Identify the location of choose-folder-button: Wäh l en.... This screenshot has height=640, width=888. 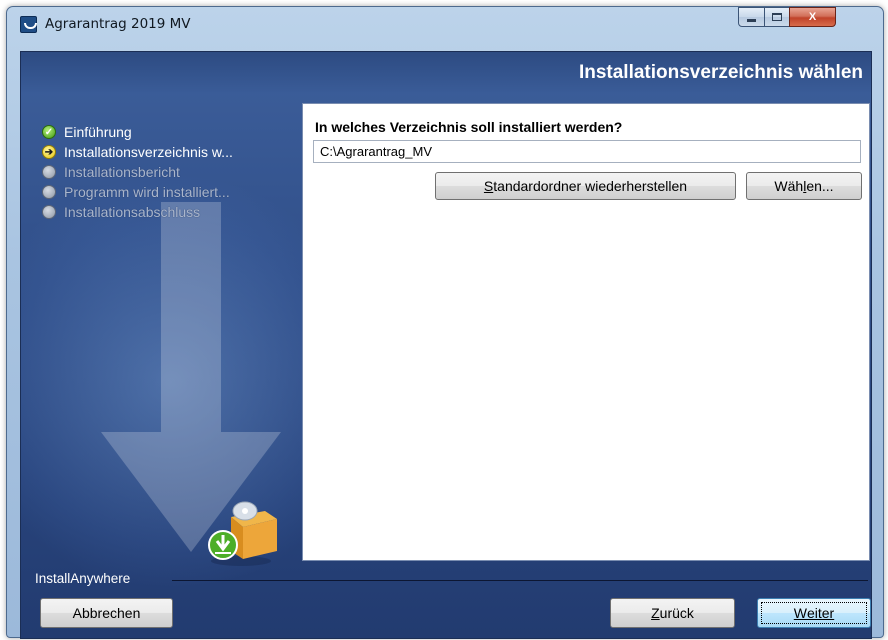
(804, 186).